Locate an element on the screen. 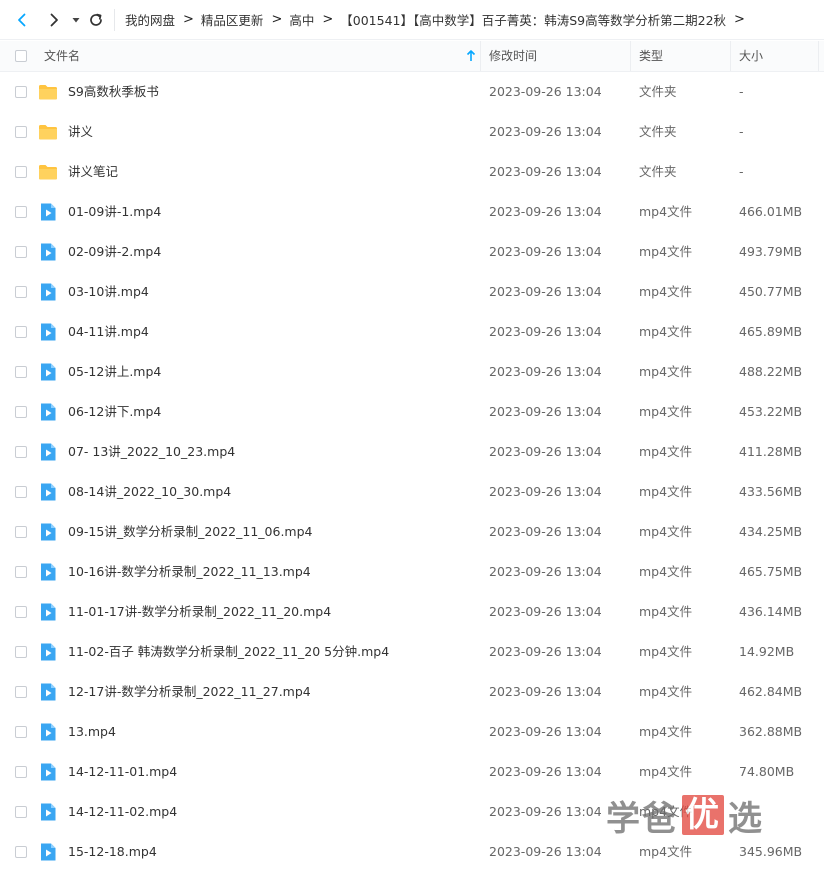 Image resolution: width=824 pixels, height=874 pixels. column-header-name: 文件名 is located at coordinates (62, 56).